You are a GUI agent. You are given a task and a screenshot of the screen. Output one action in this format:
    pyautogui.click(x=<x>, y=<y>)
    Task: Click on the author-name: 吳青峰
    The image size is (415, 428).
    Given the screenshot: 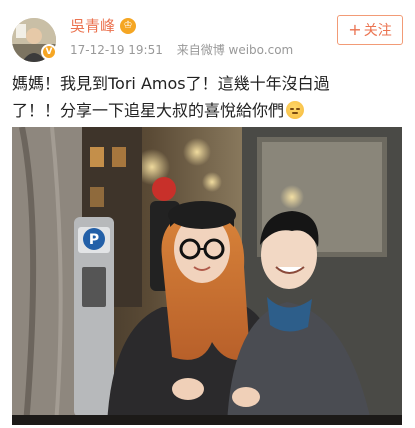 What is the action you would take?
    pyautogui.click(x=92, y=25)
    